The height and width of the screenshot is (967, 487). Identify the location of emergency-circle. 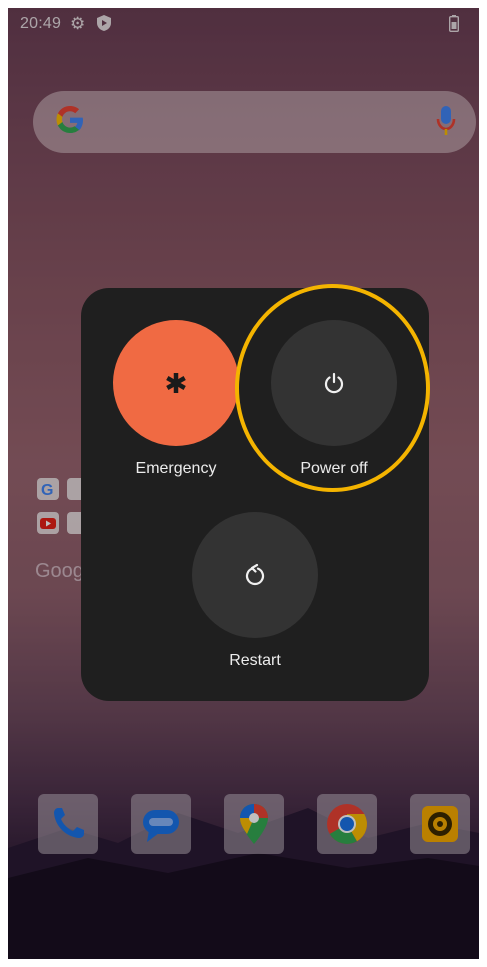
(176, 383).